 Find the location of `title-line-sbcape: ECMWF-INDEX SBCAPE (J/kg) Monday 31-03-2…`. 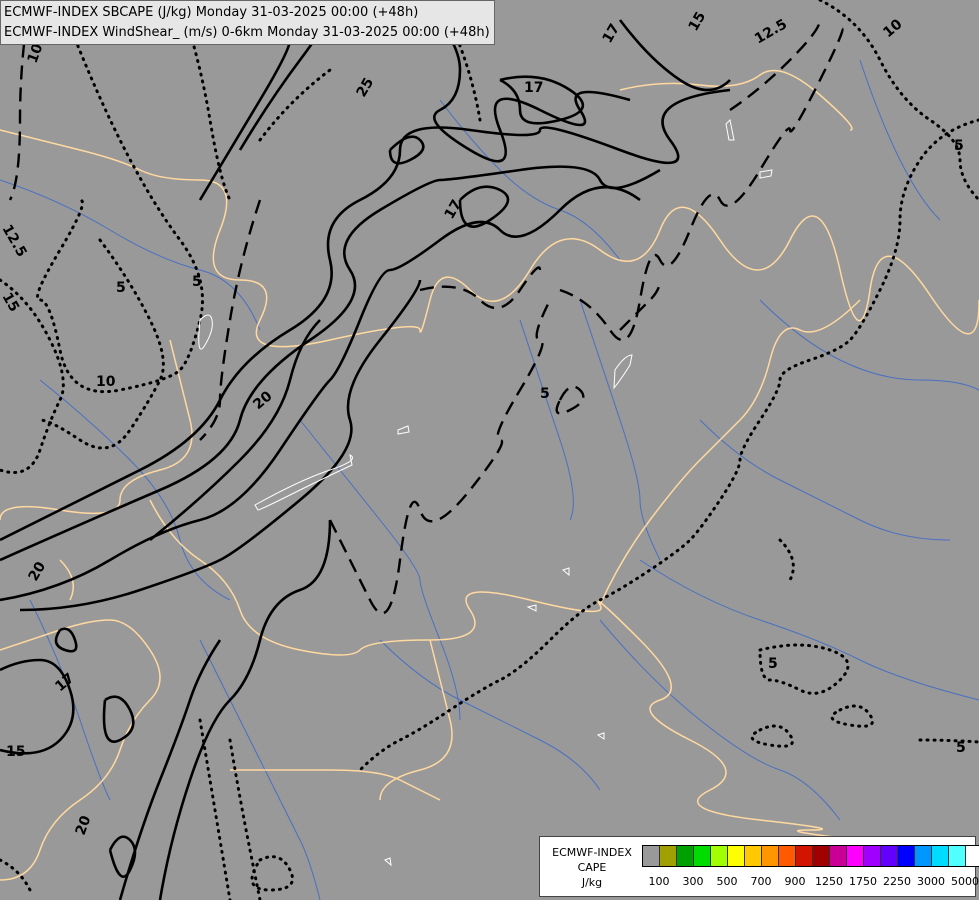

title-line-sbcape: ECMWF-INDEX SBCAPE (J/kg) Monday 31-03-2… is located at coordinates (211, 12).